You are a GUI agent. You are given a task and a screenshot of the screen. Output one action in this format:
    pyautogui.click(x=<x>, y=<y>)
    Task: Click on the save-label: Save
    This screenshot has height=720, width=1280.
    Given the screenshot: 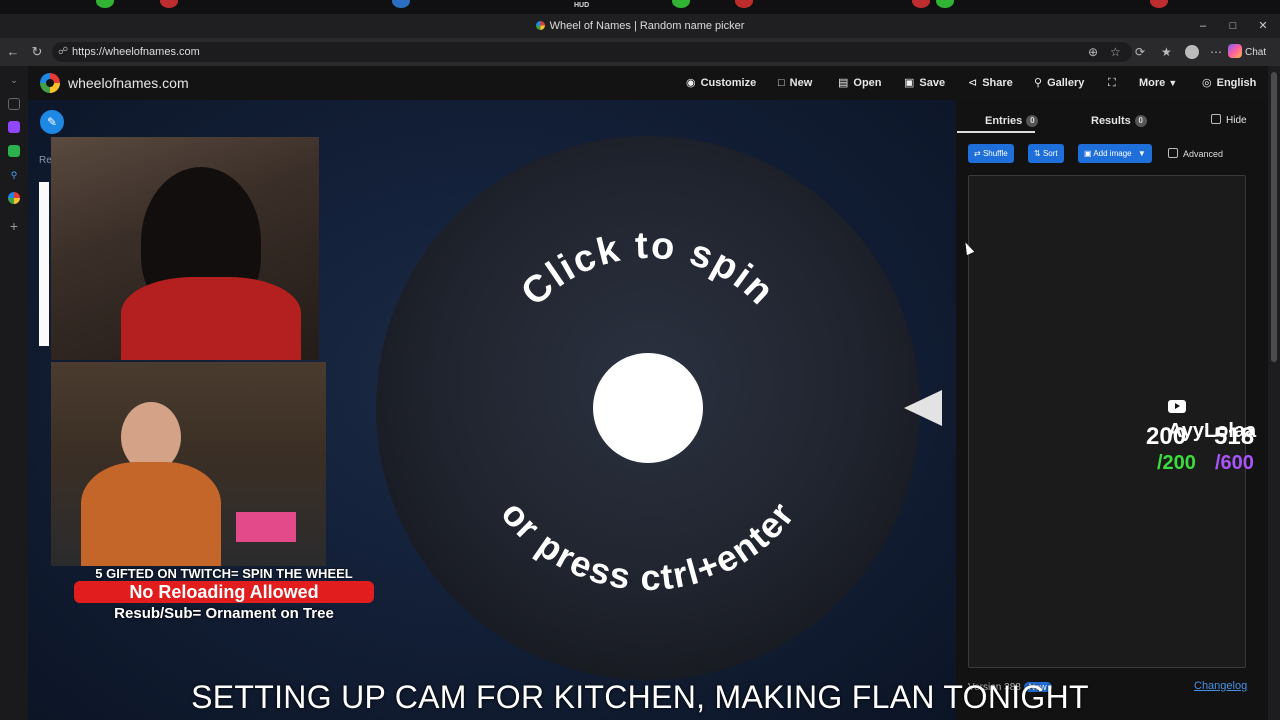 What is the action you would take?
    pyautogui.click(x=932, y=83)
    